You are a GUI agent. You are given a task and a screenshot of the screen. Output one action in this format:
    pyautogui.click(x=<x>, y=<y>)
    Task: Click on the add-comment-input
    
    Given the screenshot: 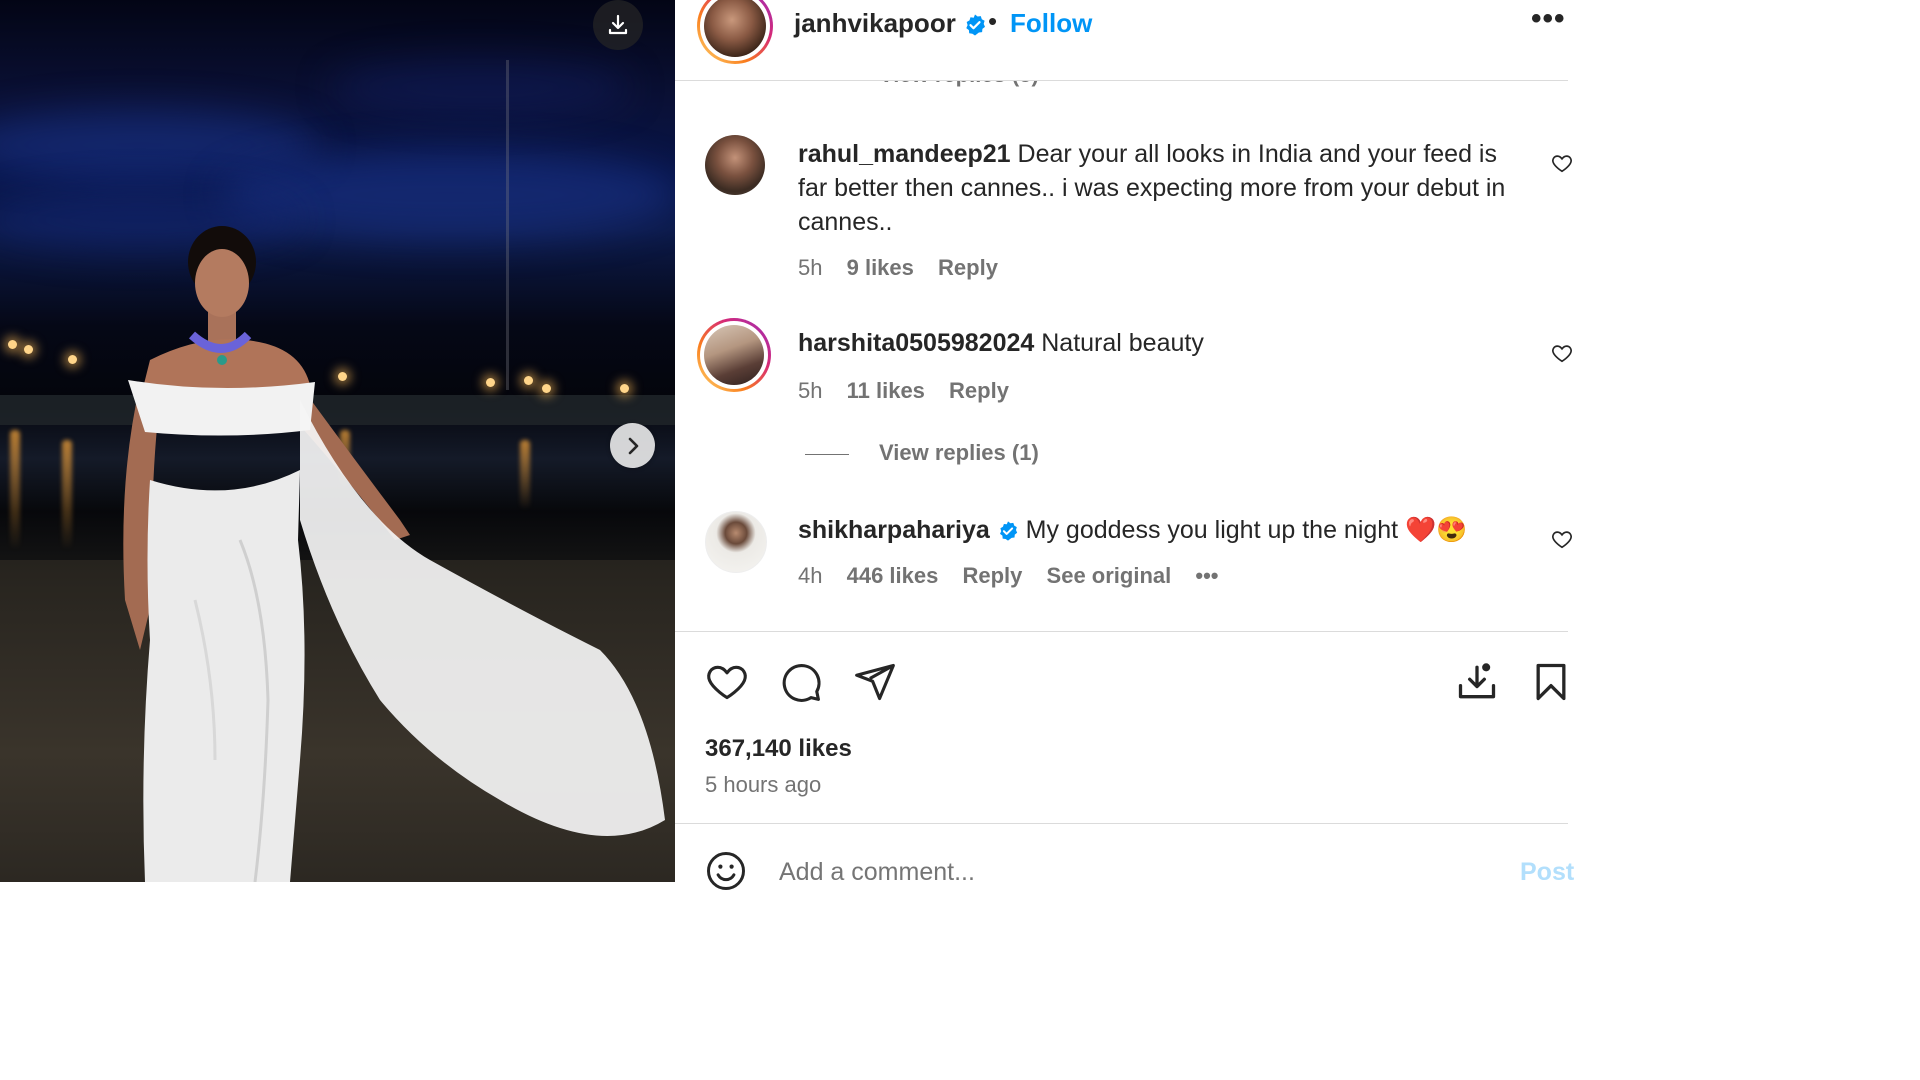 What is the action you would take?
    pyautogui.click(x=1119, y=872)
    